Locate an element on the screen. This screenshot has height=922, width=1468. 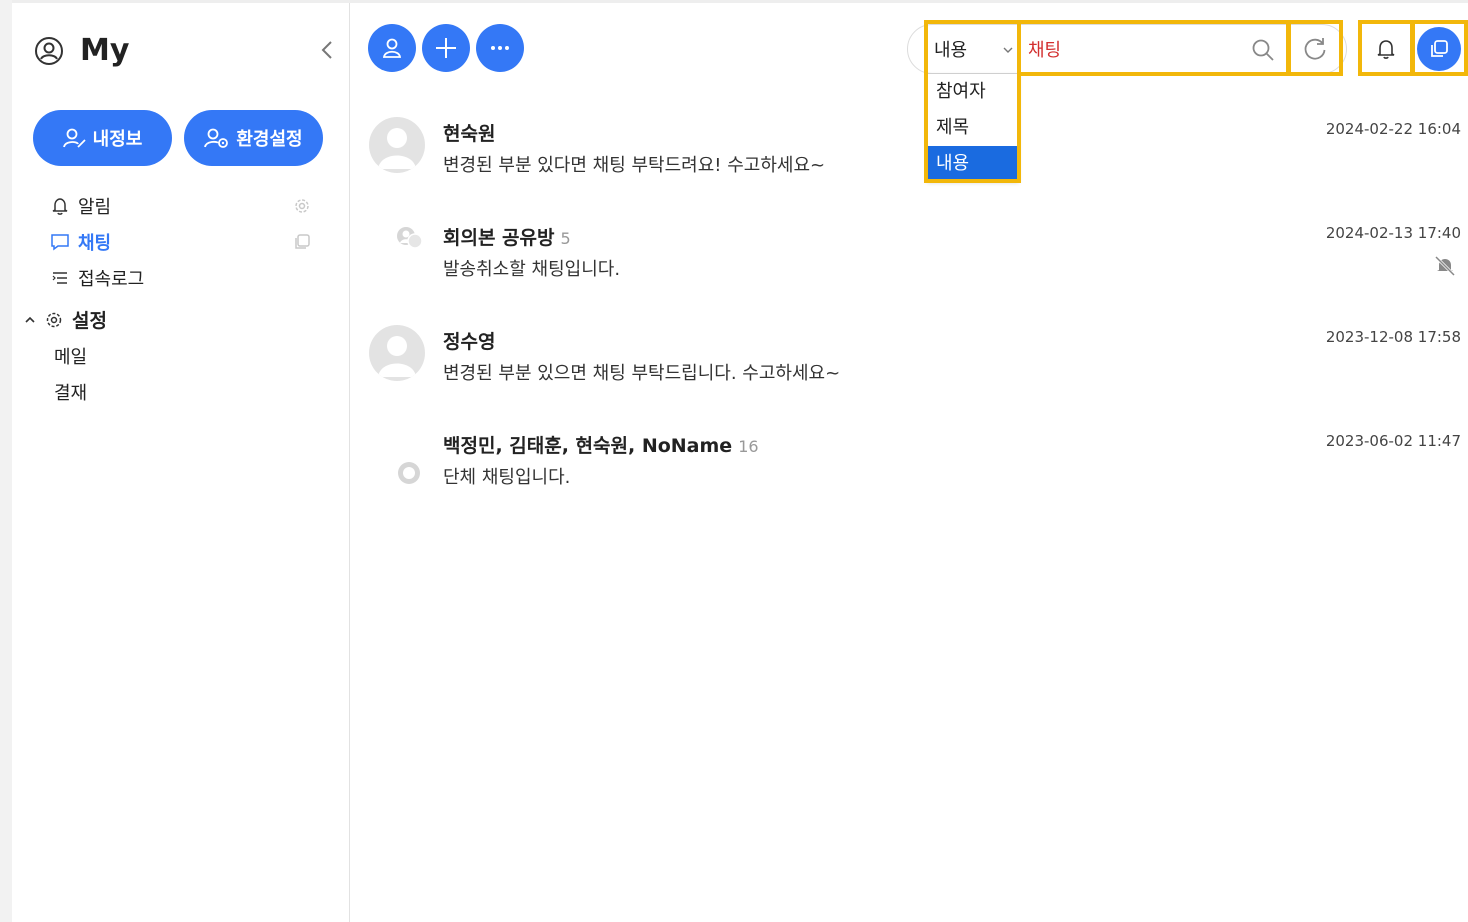
user-edit-icon is located at coordinates (74, 138).